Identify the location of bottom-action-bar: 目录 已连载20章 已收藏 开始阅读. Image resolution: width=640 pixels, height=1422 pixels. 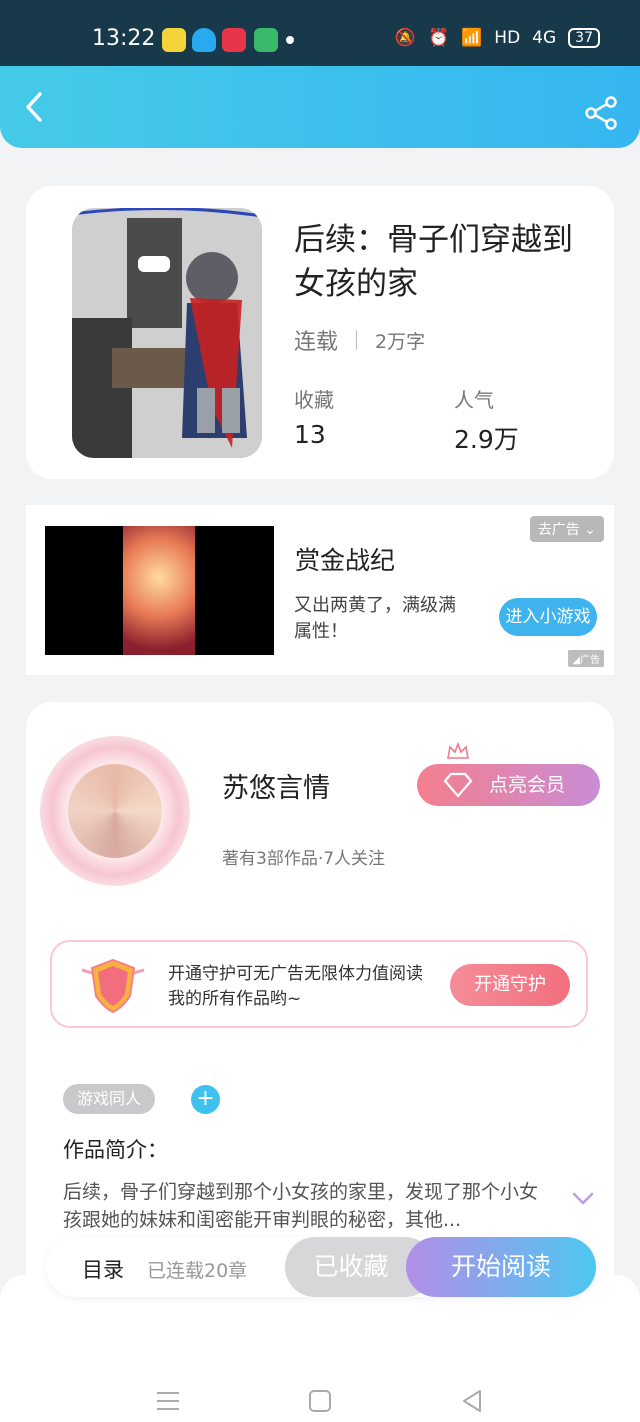
(321, 1267).